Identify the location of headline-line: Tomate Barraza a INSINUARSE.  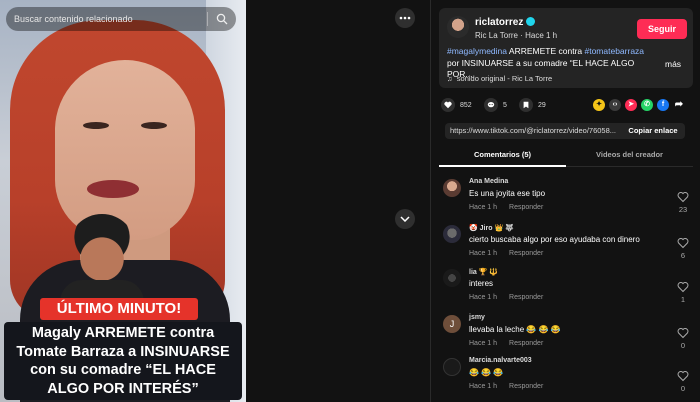
(123, 351).